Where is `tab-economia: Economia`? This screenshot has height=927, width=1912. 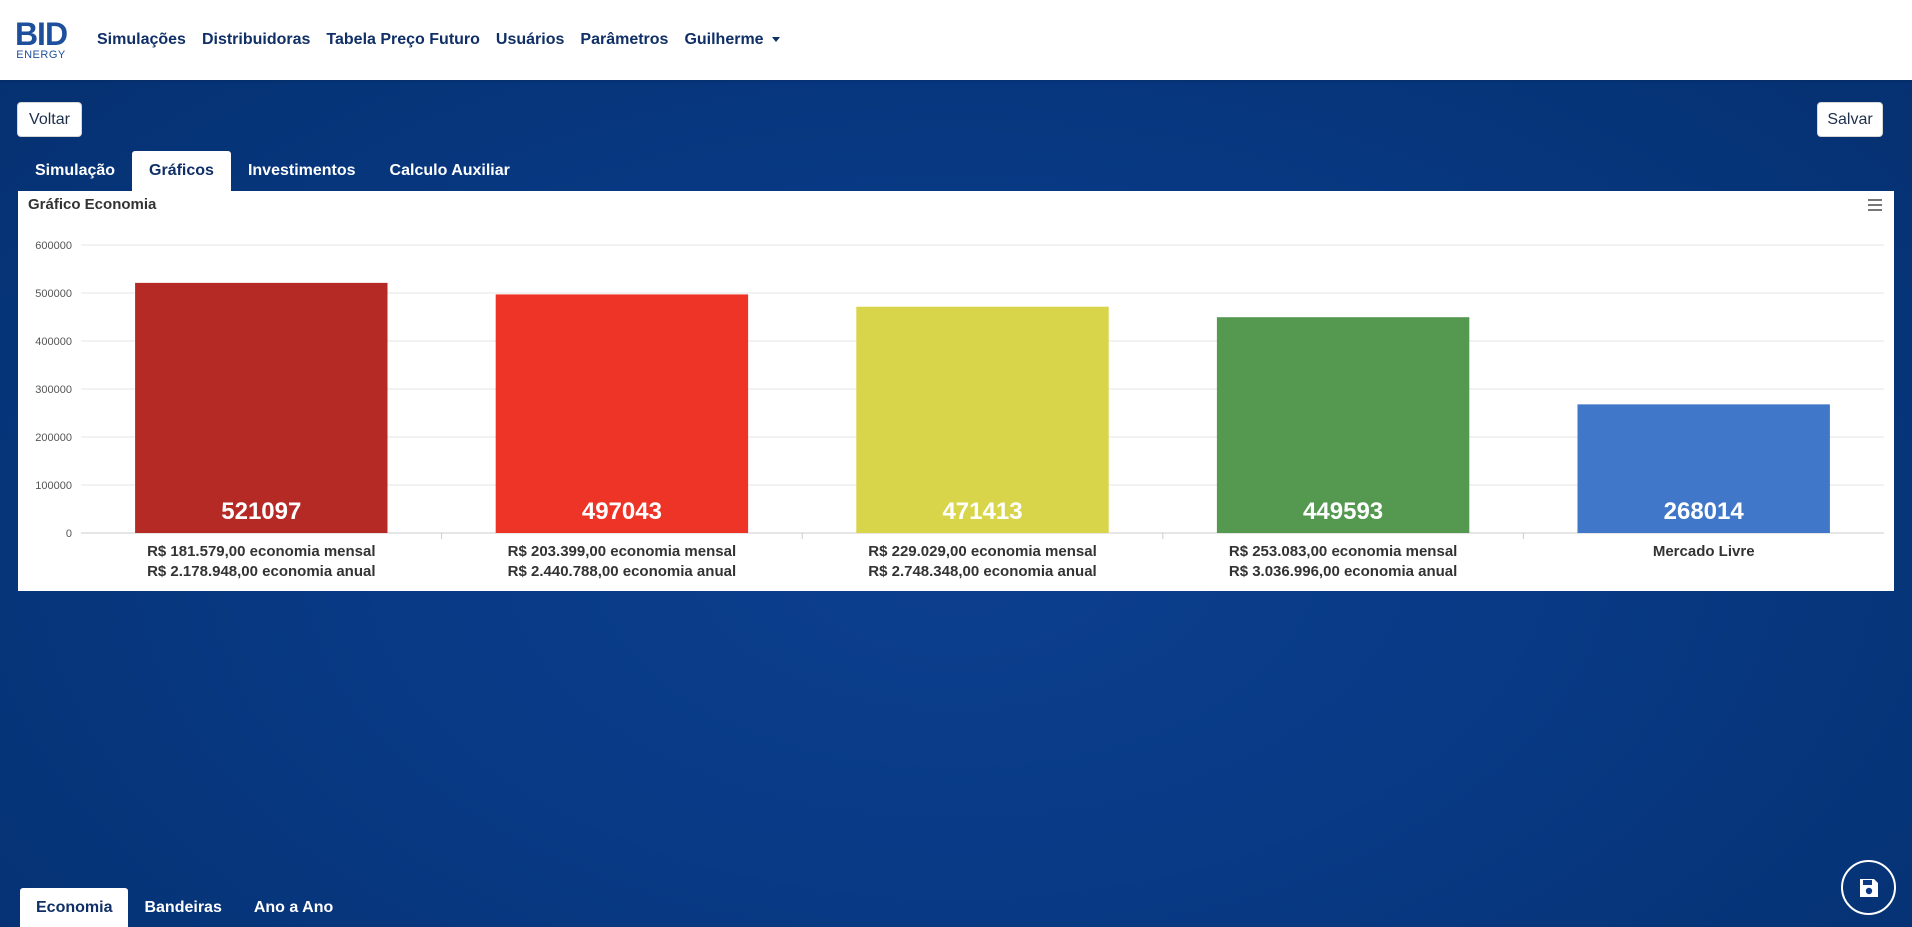
tab-economia: Economia is located at coordinates (74, 907).